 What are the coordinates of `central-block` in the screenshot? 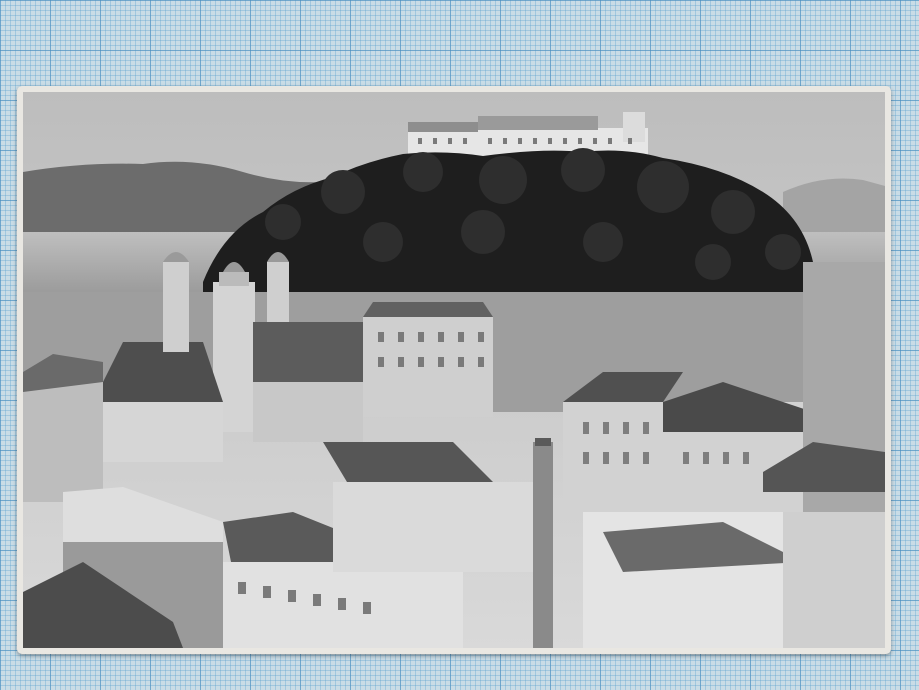 It's located at (428, 359).